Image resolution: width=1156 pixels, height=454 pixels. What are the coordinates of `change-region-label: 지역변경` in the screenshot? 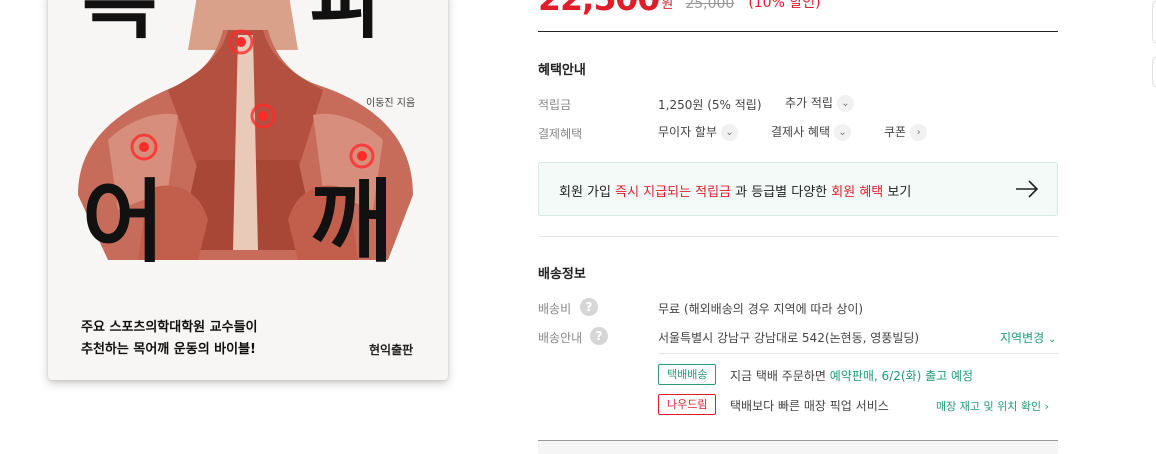 It's located at (1022, 338).